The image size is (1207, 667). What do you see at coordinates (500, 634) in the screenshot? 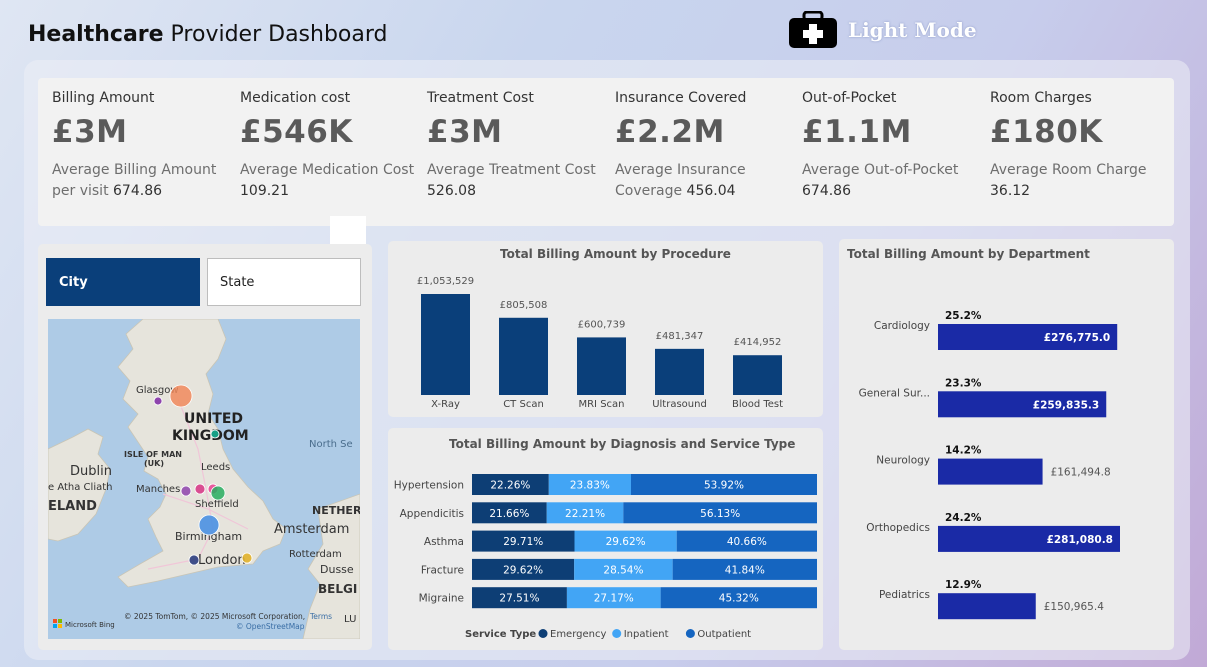
I see `legend-title: Service Type` at bounding box center [500, 634].